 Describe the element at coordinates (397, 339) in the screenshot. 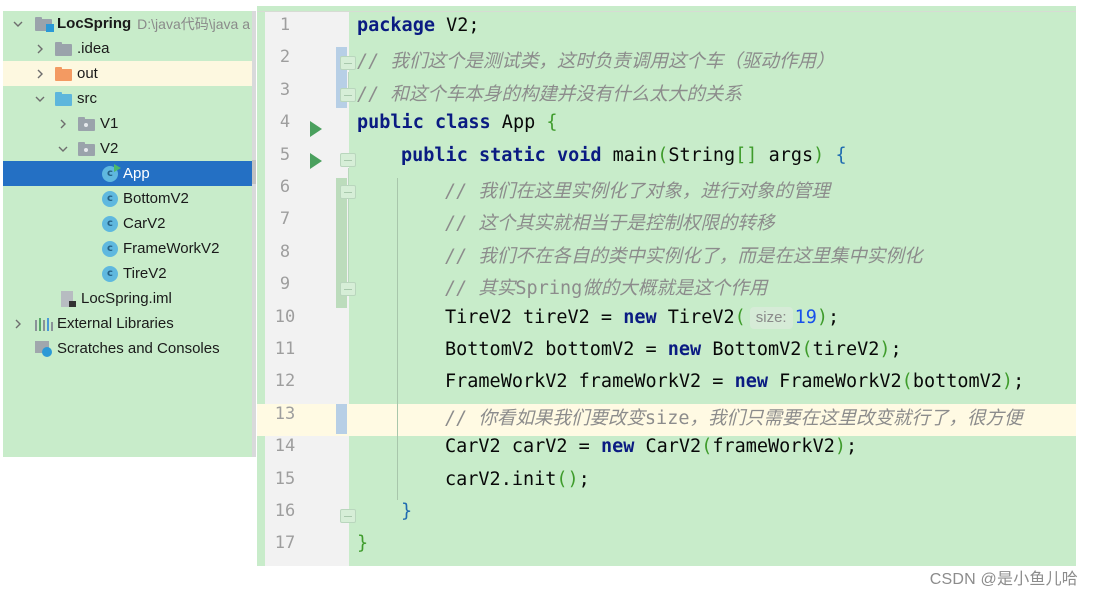

I see `indent-guide` at that location.